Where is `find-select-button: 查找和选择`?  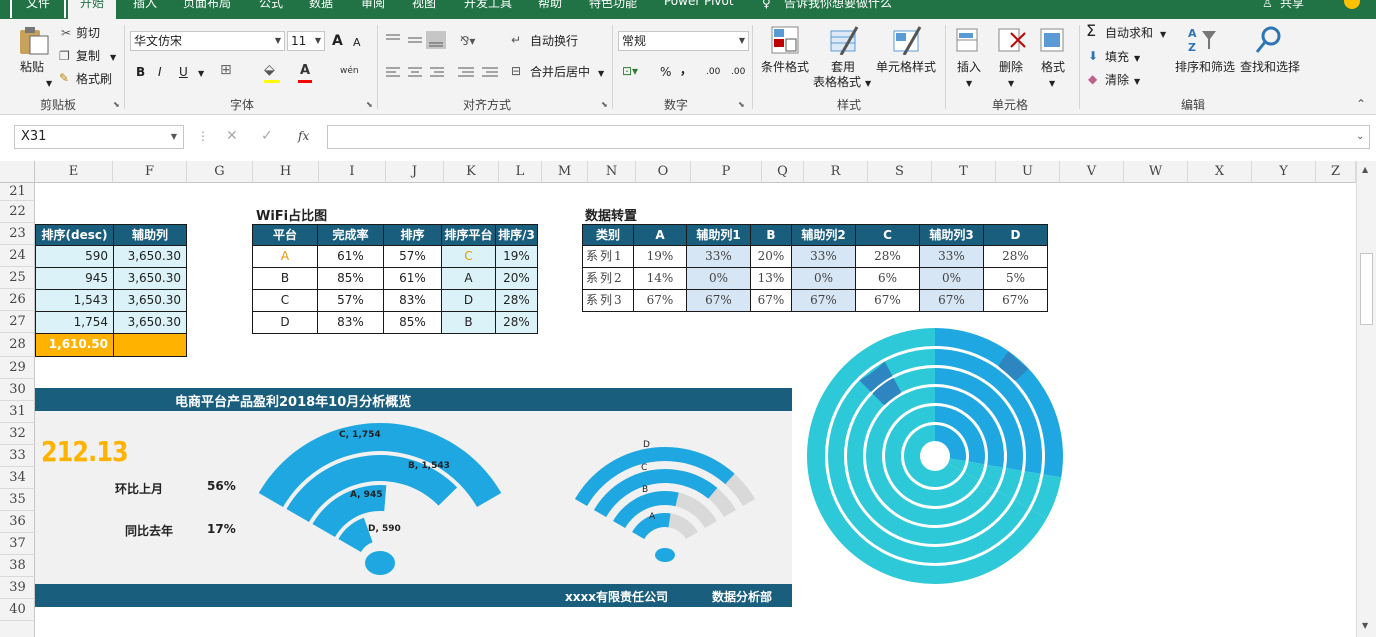 find-select-button: 查找和选择 is located at coordinates (1270, 67).